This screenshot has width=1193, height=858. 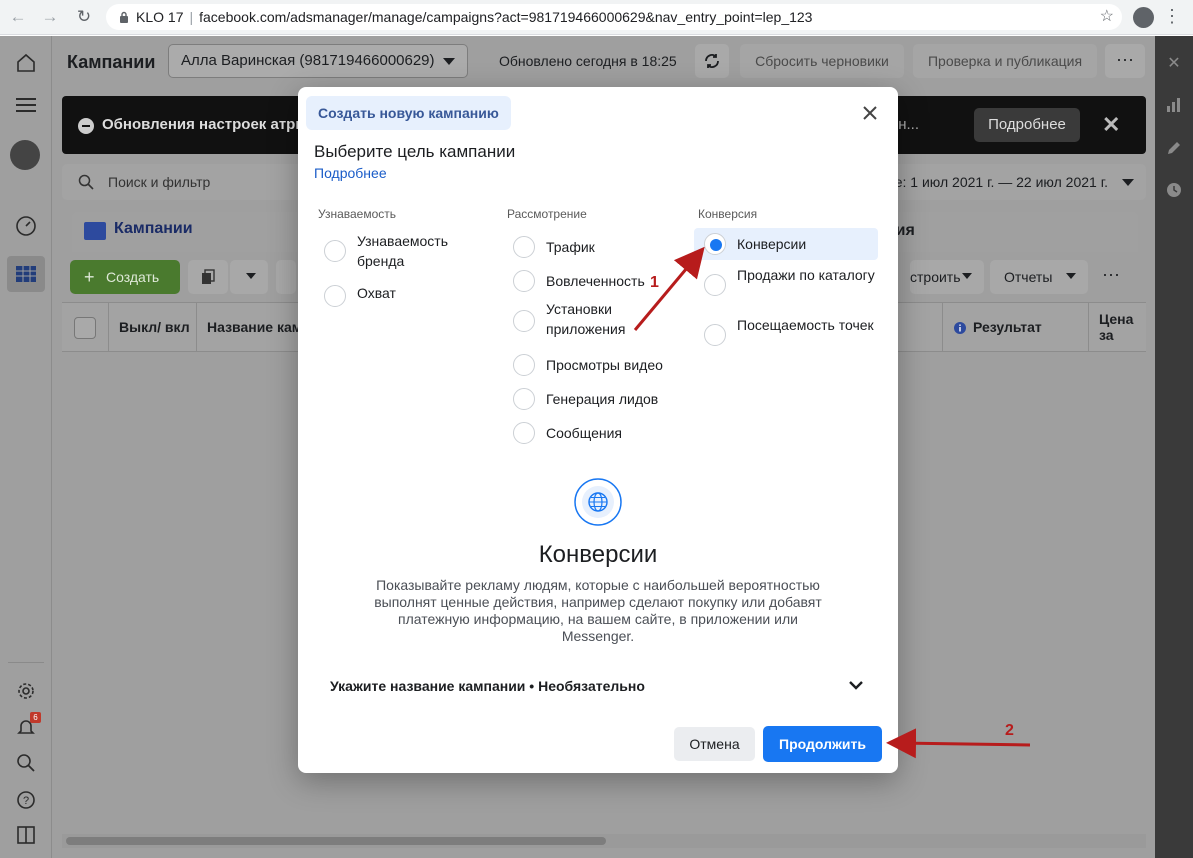 What do you see at coordinates (1009, 730) in the screenshot?
I see `annotation-step-2: 2` at bounding box center [1009, 730].